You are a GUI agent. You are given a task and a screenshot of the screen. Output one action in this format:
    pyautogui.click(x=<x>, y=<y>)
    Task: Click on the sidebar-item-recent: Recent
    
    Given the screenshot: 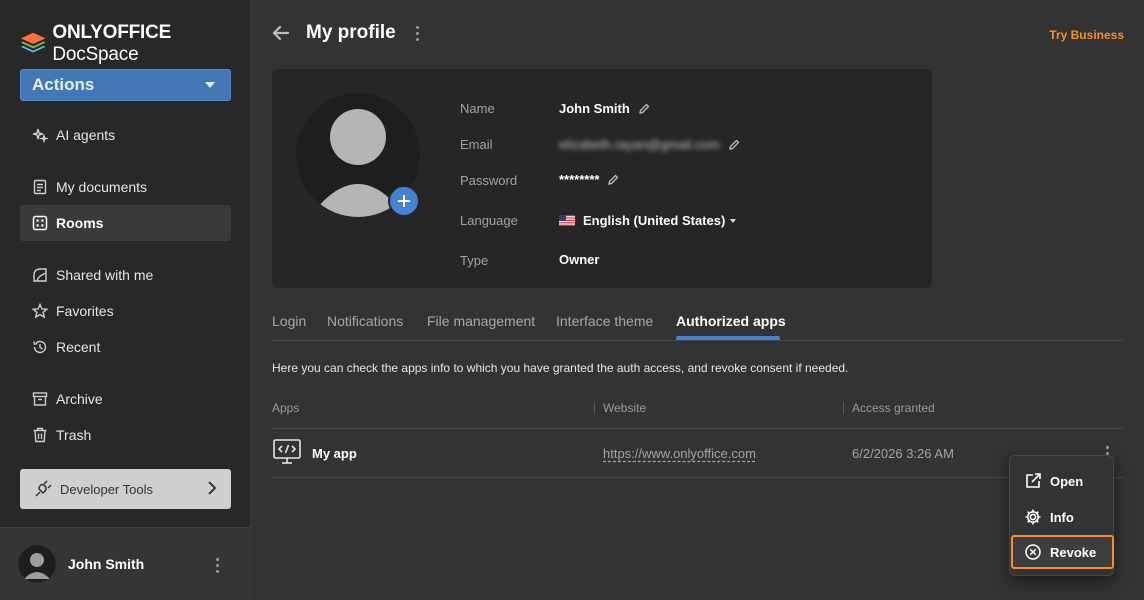 What is the action you would take?
    pyautogui.click(x=125, y=347)
    